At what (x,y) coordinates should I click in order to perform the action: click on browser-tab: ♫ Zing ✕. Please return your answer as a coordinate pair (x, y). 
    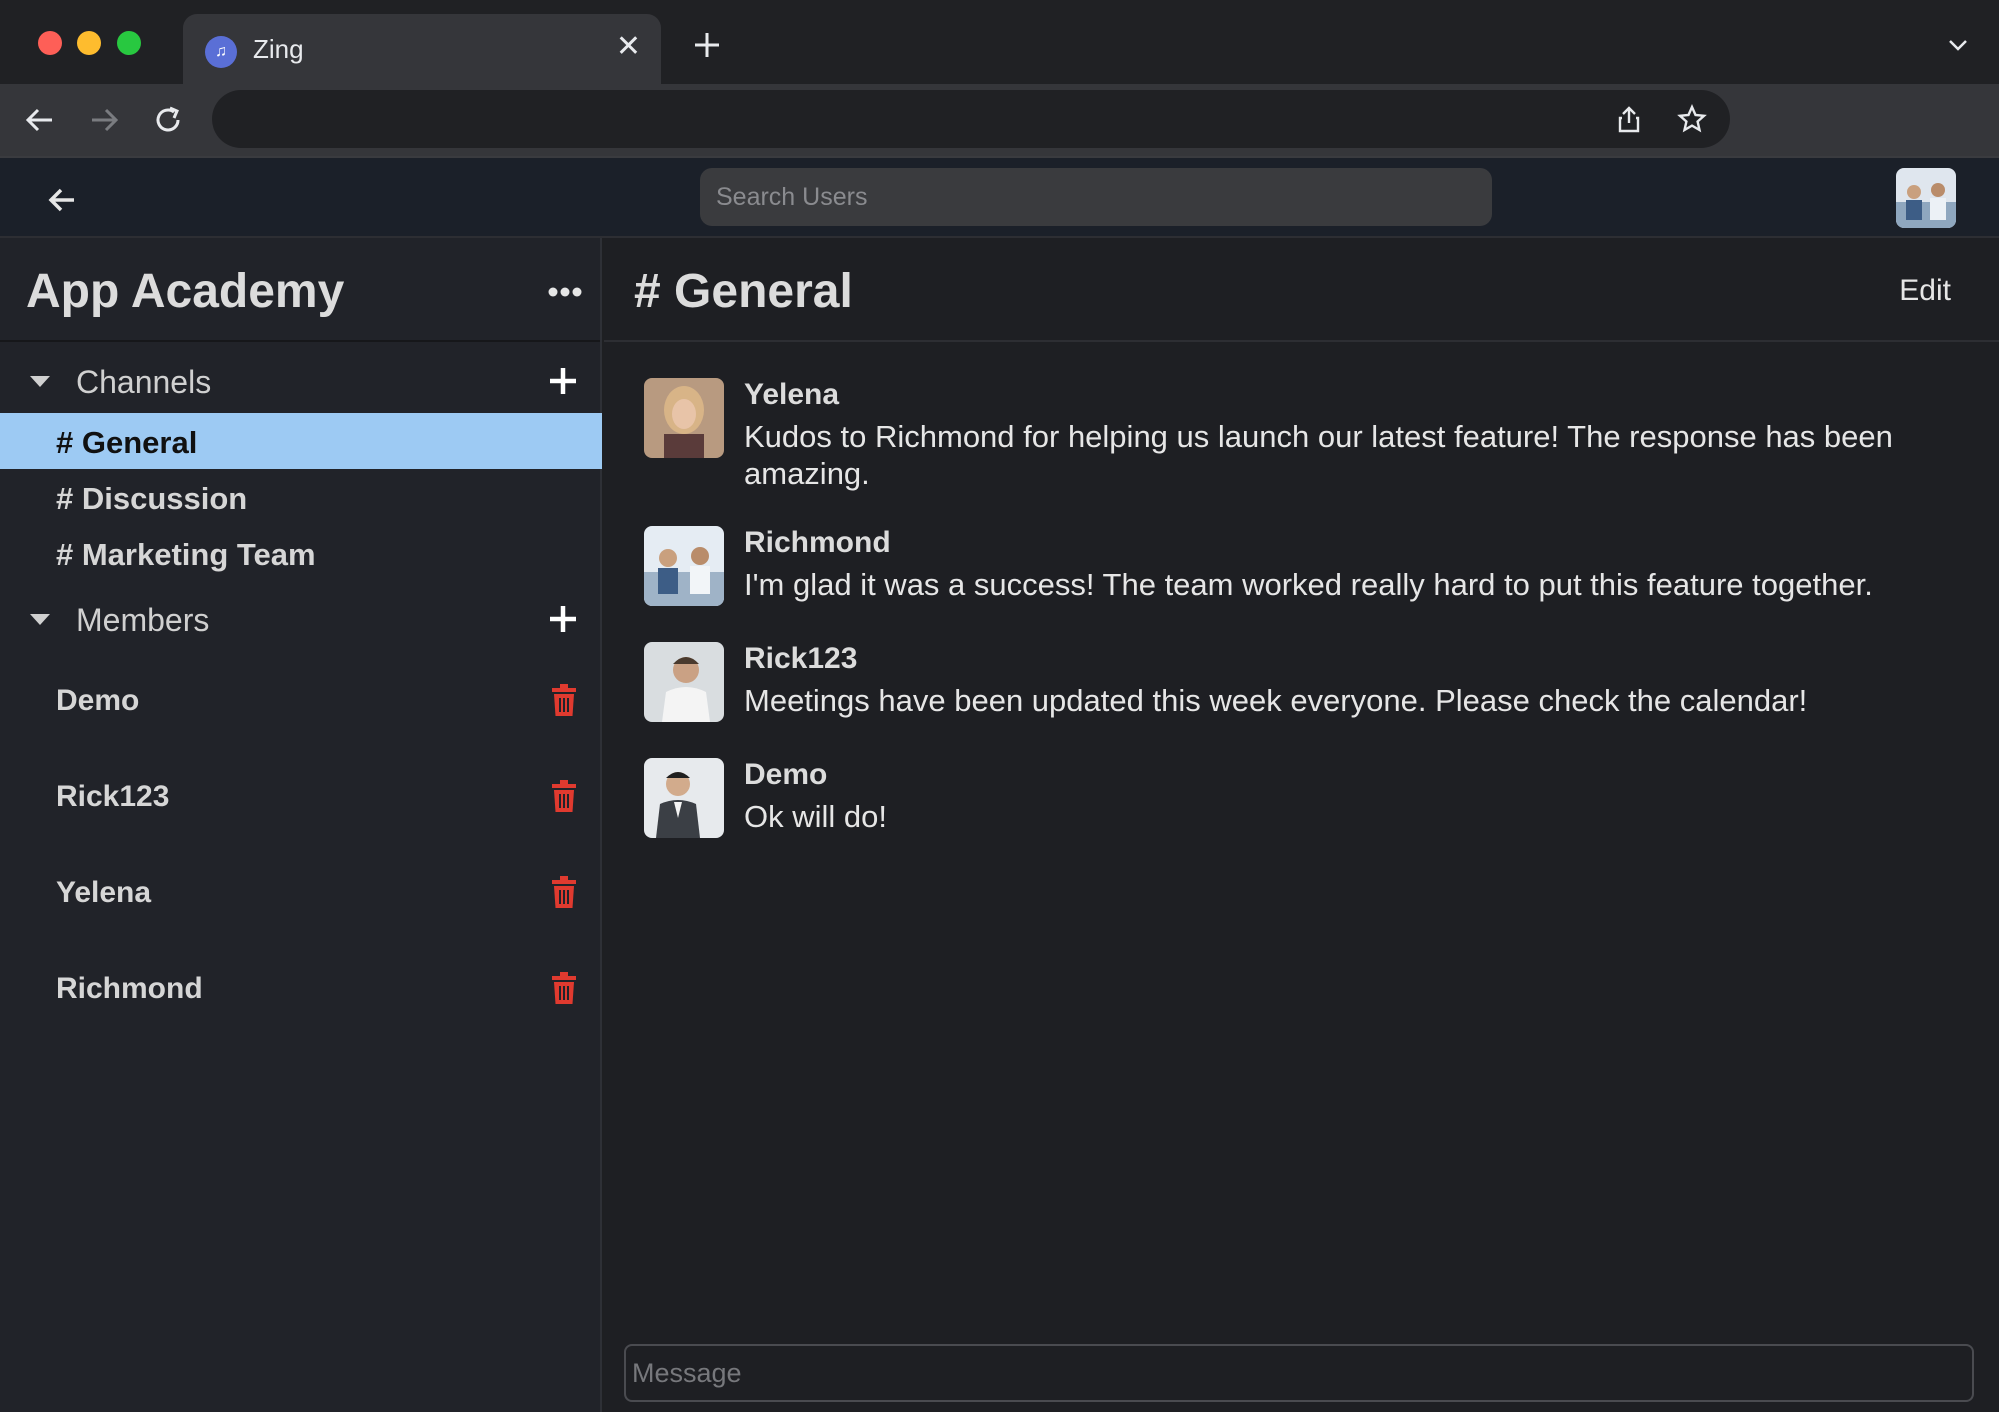
    Looking at the image, I should click on (422, 49).